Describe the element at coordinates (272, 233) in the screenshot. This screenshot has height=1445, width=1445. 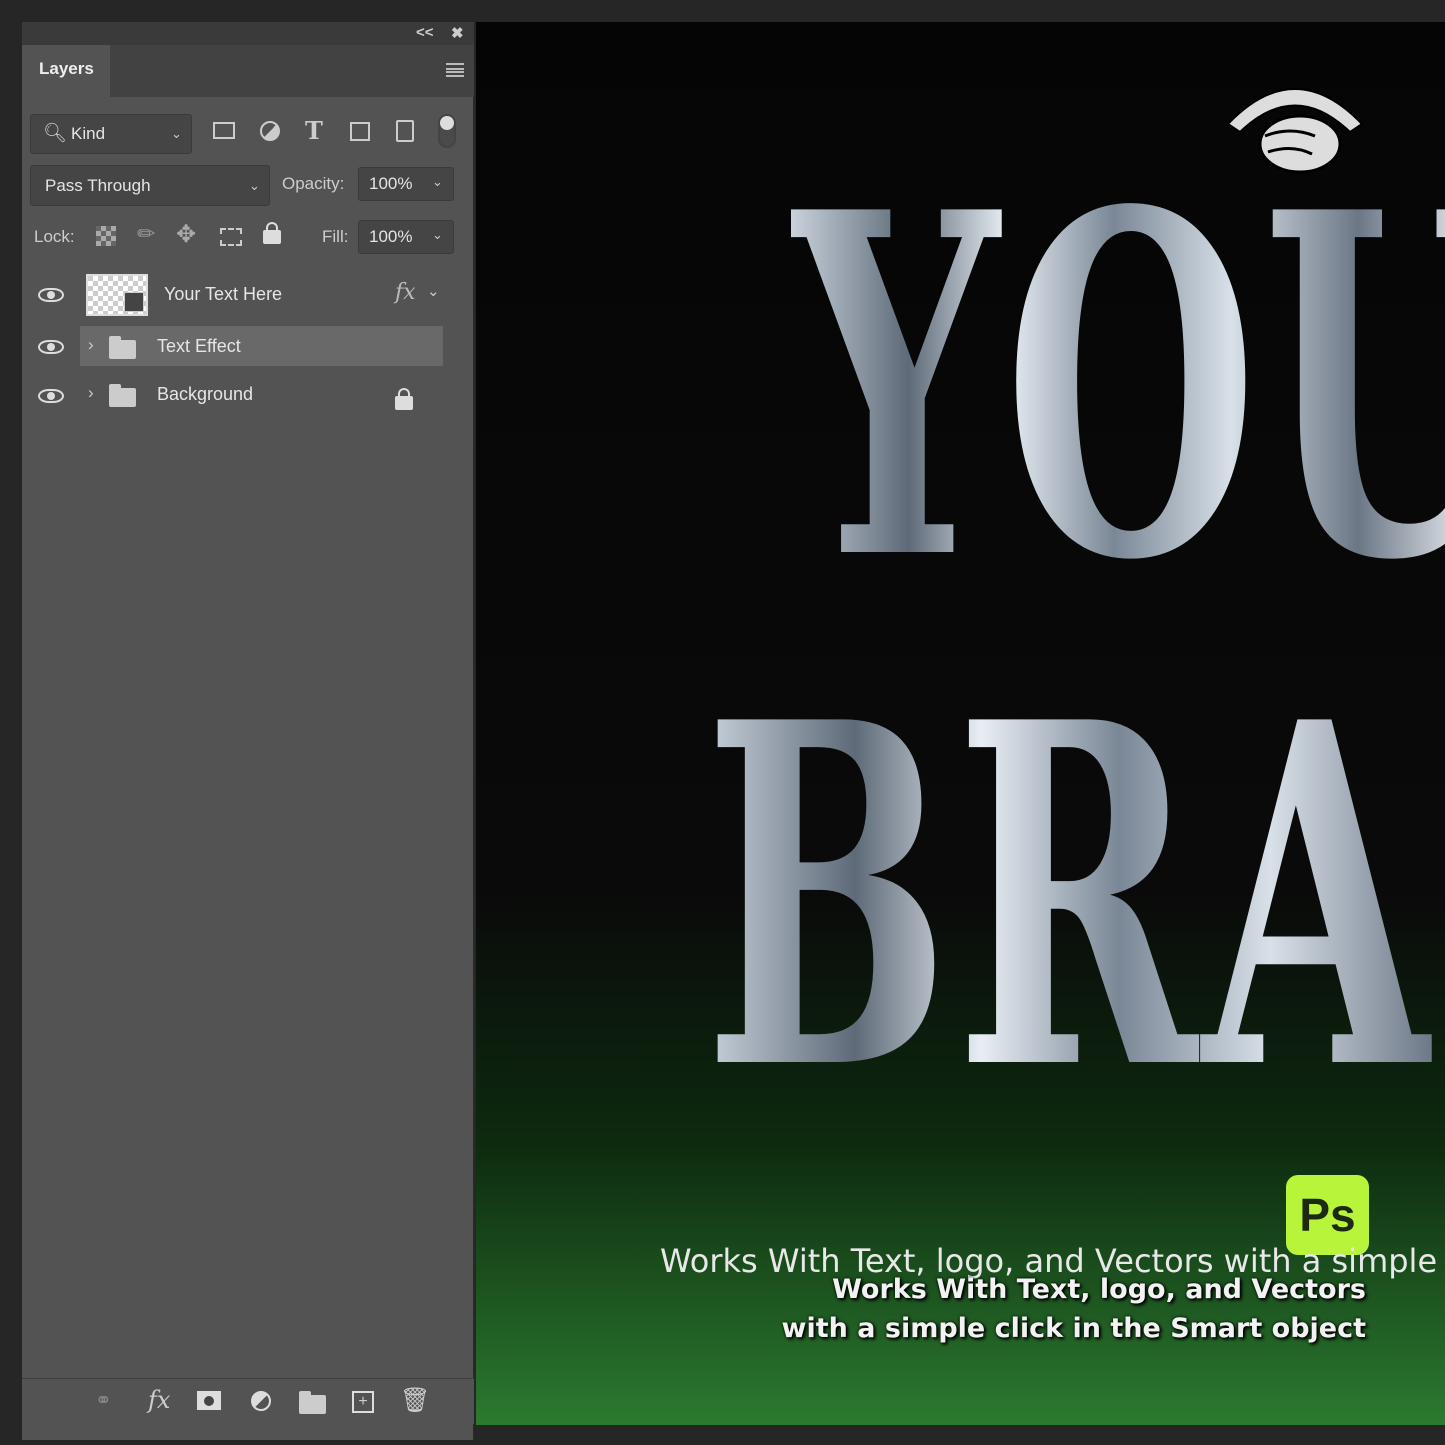
I see `lock-all-icon` at that location.